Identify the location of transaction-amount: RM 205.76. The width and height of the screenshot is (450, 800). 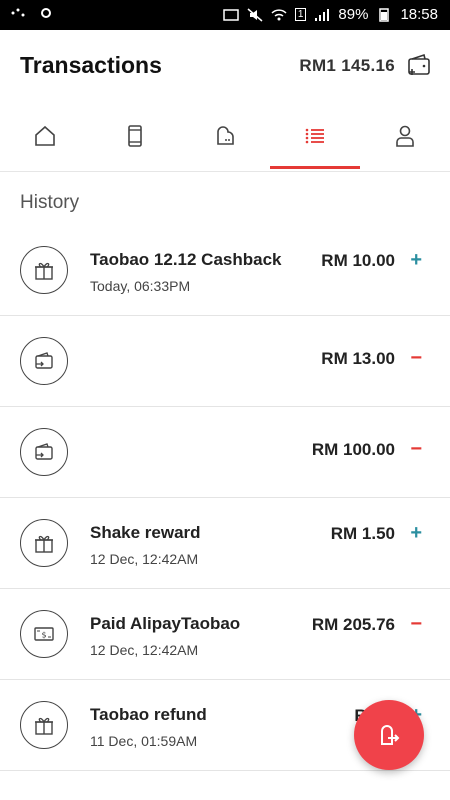
(353, 624).